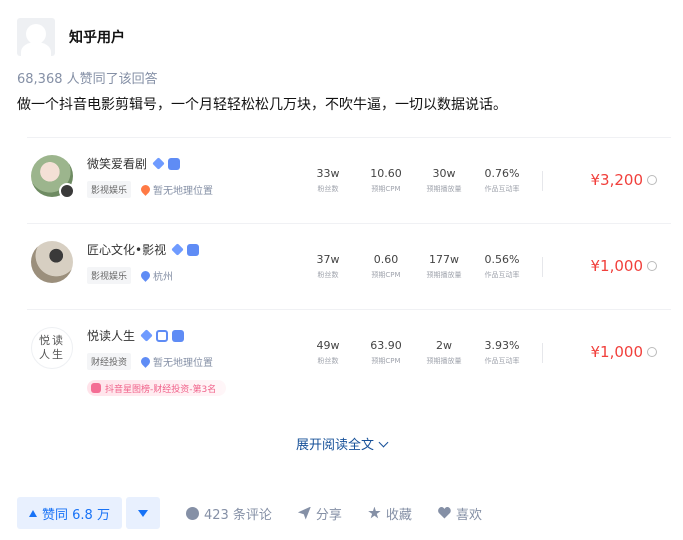  What do you see at coordinates (444, 345) in the screenshot?
I see `plays-value: 2w` at bounding box center [444, 345].